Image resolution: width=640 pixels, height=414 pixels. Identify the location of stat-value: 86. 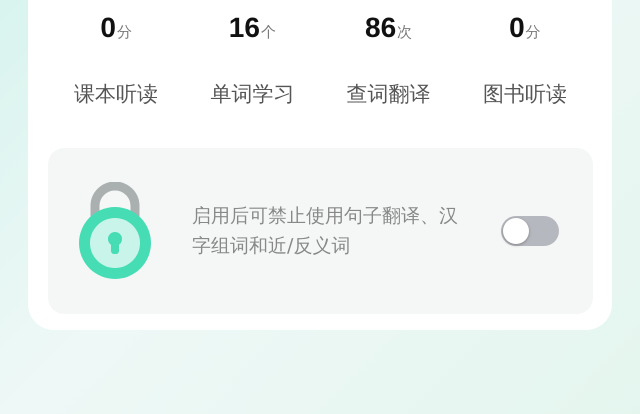
(380, 28).